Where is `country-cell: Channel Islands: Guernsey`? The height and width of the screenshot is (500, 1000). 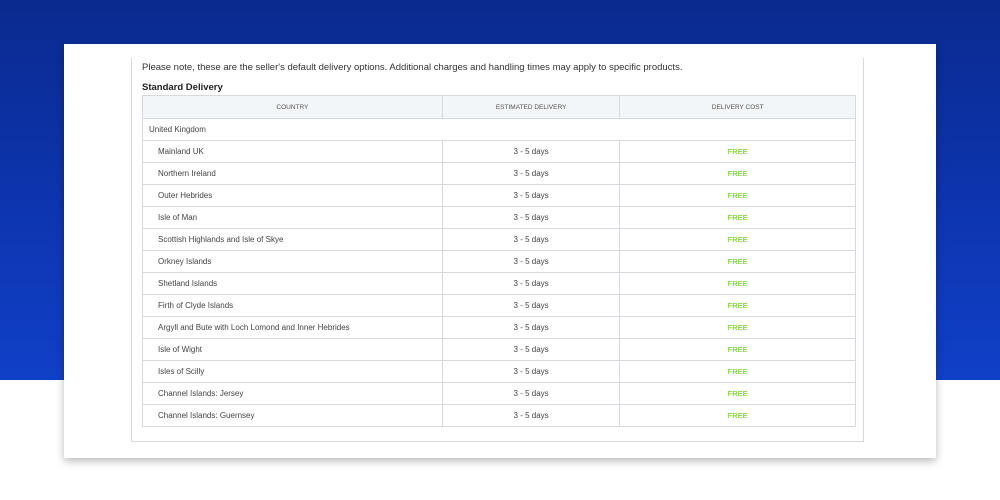 country-cell: Channel Islands: Guernsey is located at coordinates (292, 415).